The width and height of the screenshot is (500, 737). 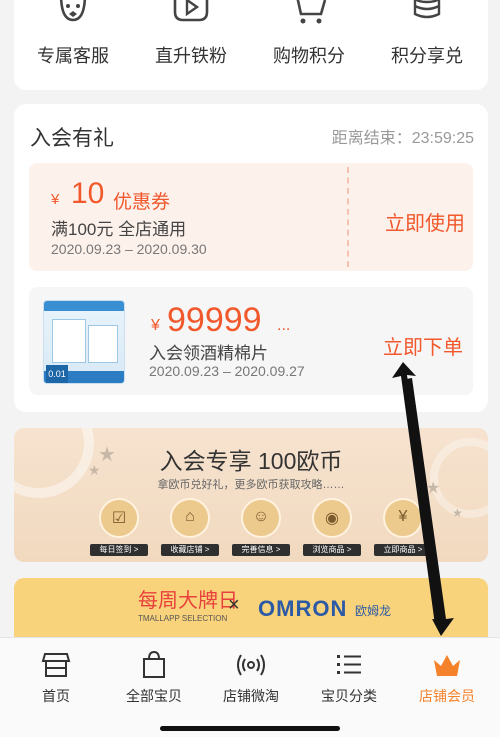 I want to click on coupon-condition: 满100元 全店通用, so click(x=119, y=229).